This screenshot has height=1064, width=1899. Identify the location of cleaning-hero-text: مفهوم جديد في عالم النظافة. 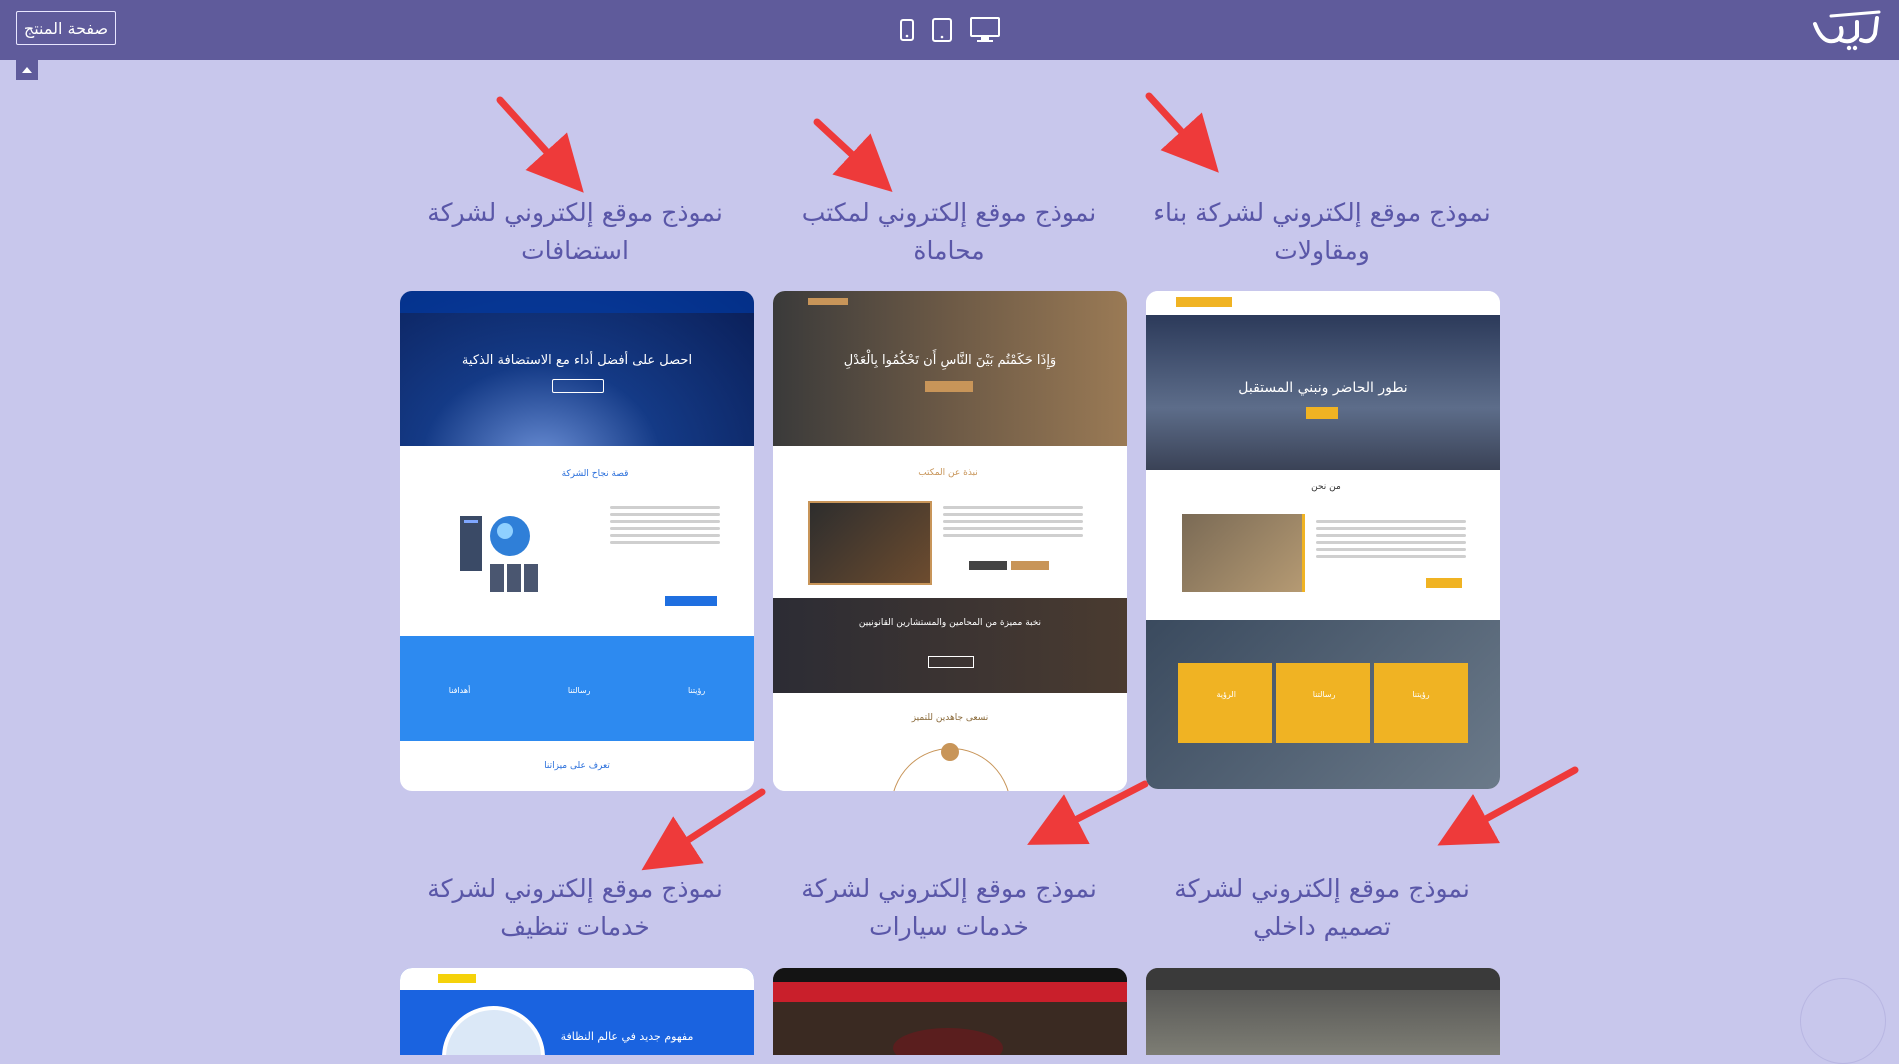
(627, 1036).